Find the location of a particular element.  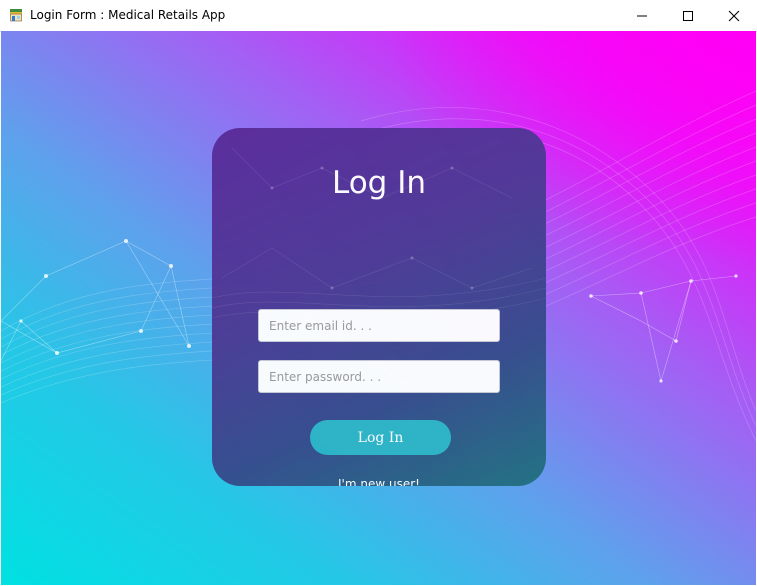

login-button: Log In is located at coordinates (380, 437).